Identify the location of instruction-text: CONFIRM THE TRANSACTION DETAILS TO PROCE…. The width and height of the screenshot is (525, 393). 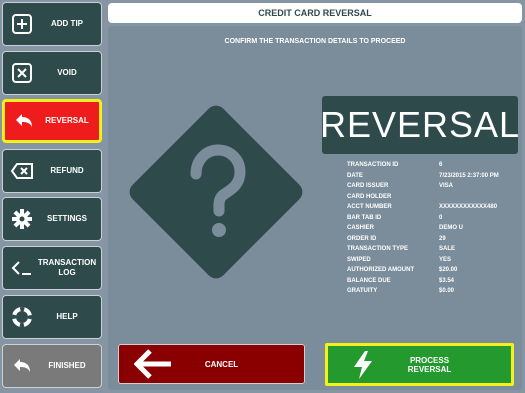
(315, 41).